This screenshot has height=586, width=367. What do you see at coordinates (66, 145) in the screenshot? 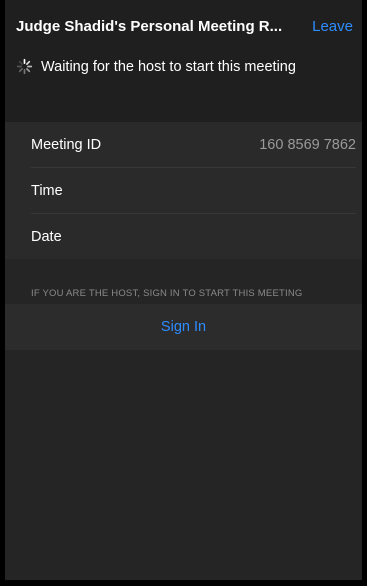
I see `meeting-id-label: Meeting ID` at bounding box center [66, 145].